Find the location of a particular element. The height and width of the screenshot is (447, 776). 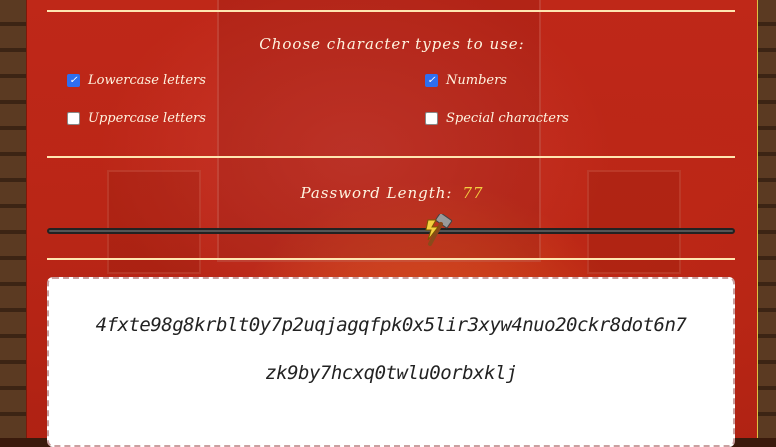

special-option: Special characters is located at coordinates (497, 118).